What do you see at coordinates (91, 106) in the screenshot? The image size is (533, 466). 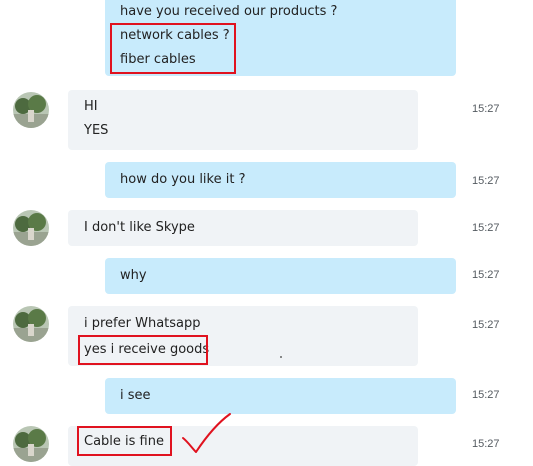 I see `message-text: HI` at bounding box center [91, 106].